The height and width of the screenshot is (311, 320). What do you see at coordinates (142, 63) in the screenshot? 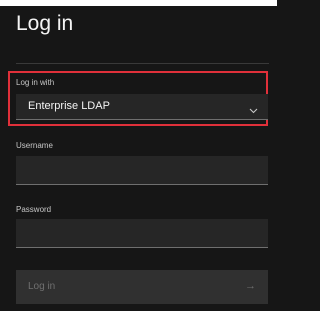
I see `title-divider` at bounding box center [142, 63].